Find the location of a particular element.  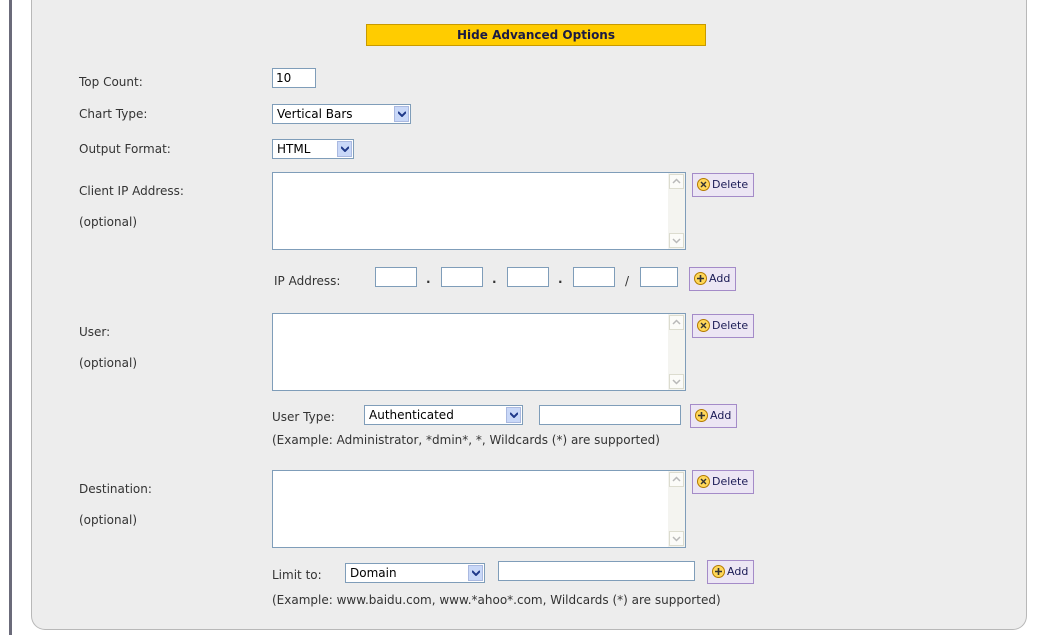

chart-type-label: Chart Type: is located at coordinates (113, 114).